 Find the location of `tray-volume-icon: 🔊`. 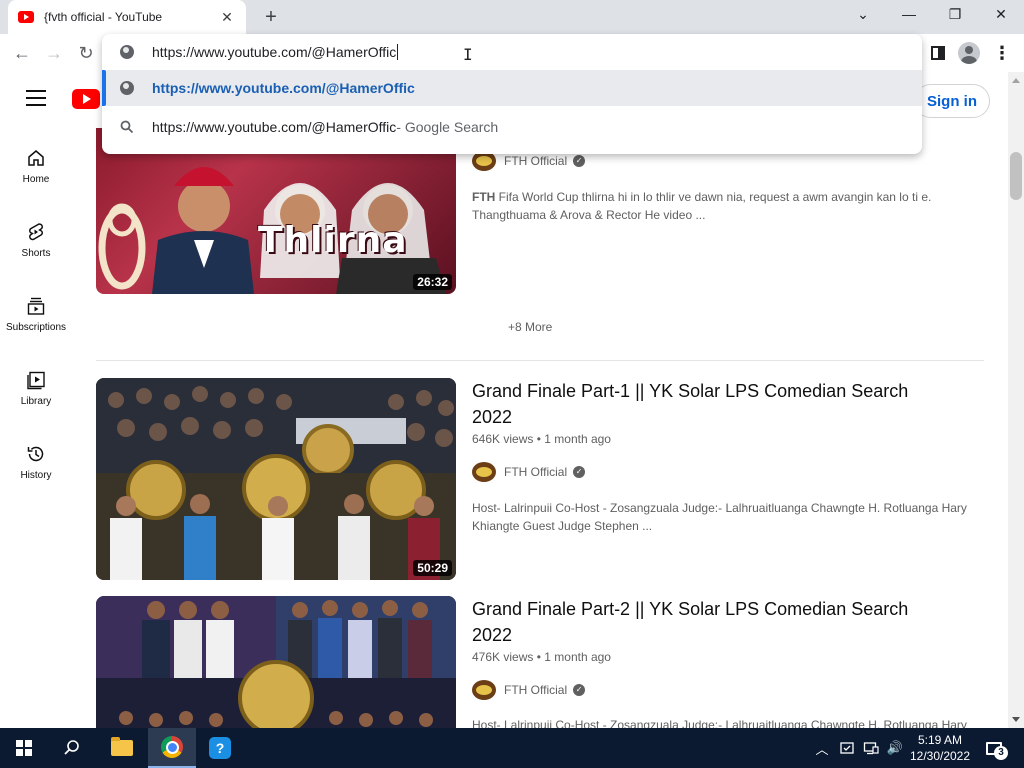

tray-volume-icon: 🔊 is located at coordinates (895, 748).